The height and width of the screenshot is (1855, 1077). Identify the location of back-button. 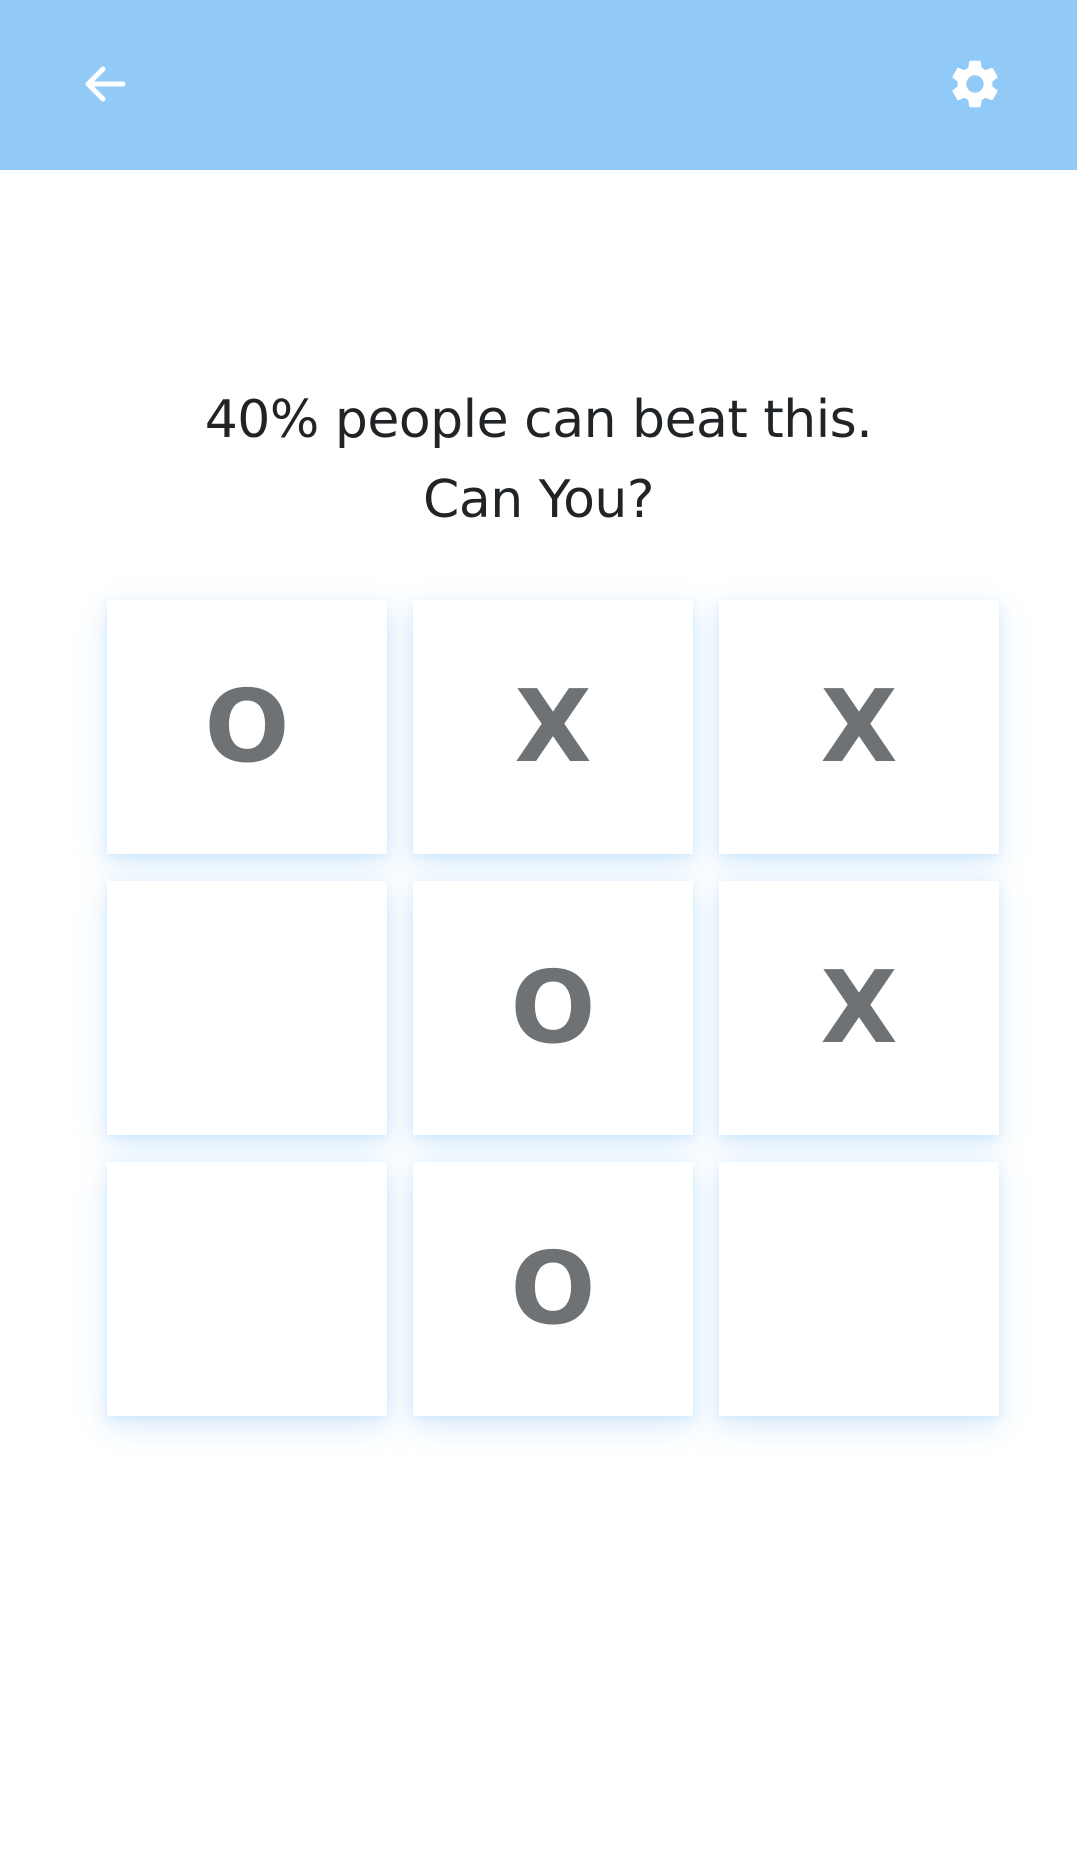
(105, 84).